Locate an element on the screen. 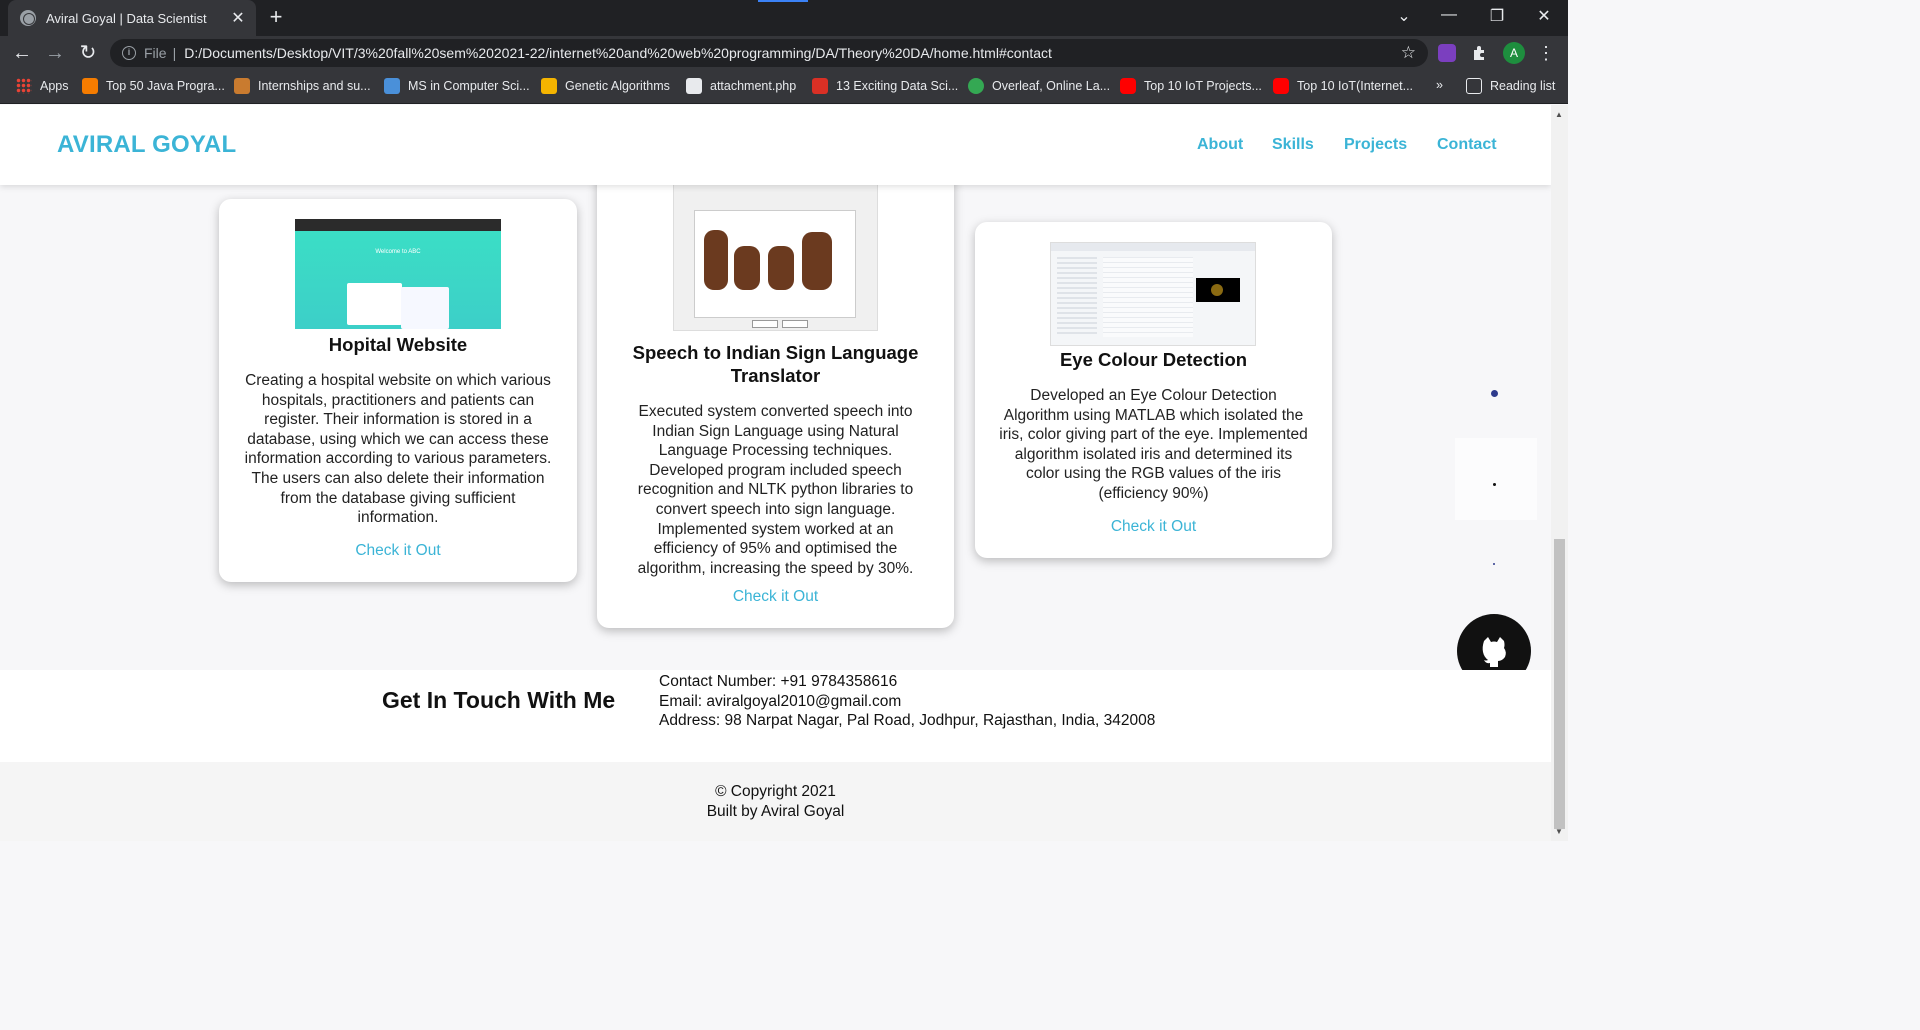  forward-button: → is located at coordinates (55, 53).